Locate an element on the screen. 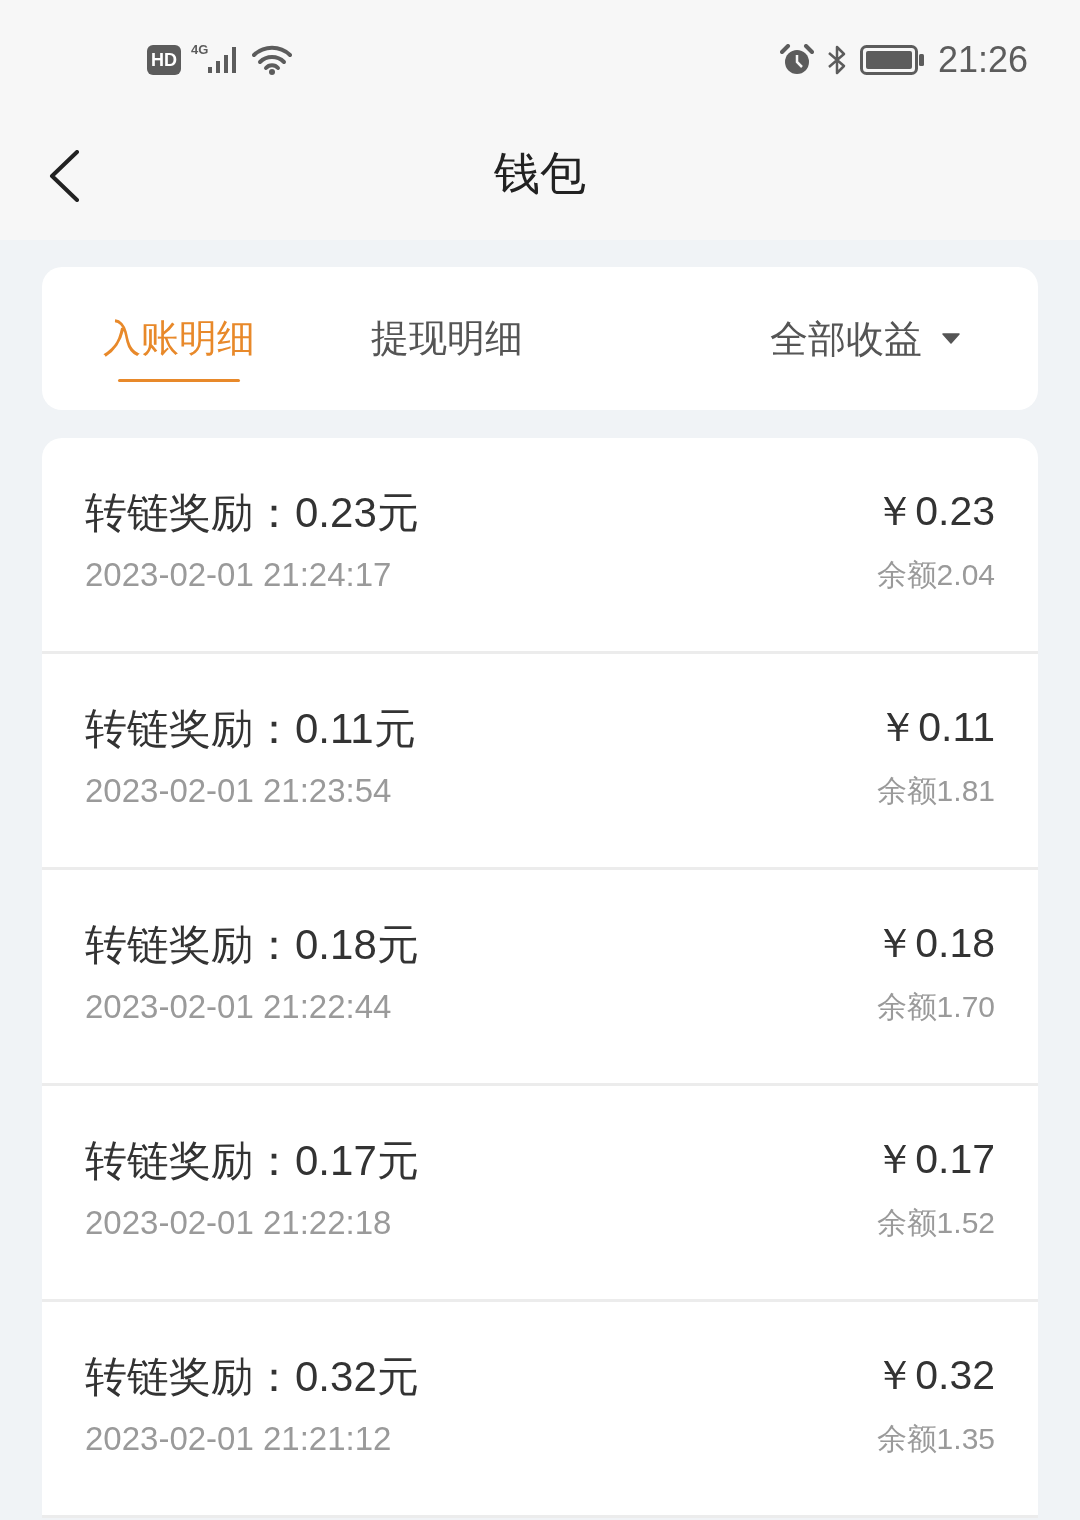 This screenshot has width=1080, height=1520. record-amount: ￥0.23 is located at coordinates (934, 511).